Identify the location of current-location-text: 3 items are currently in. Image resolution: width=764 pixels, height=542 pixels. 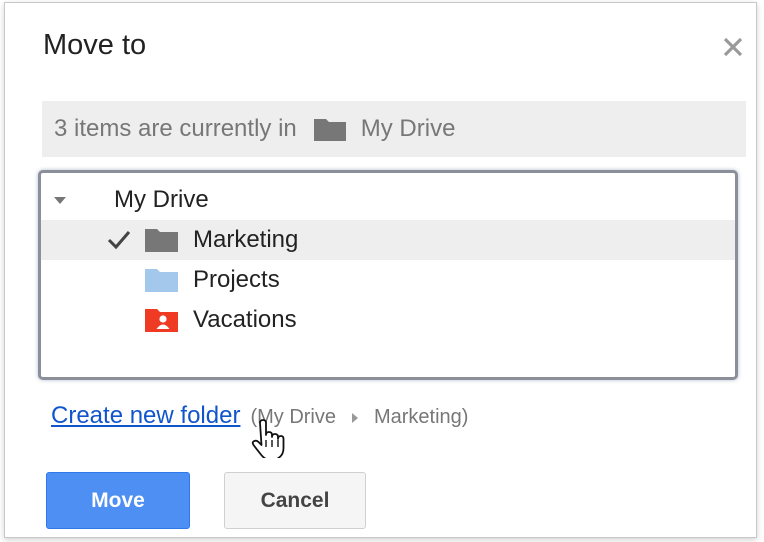
(175, 128).